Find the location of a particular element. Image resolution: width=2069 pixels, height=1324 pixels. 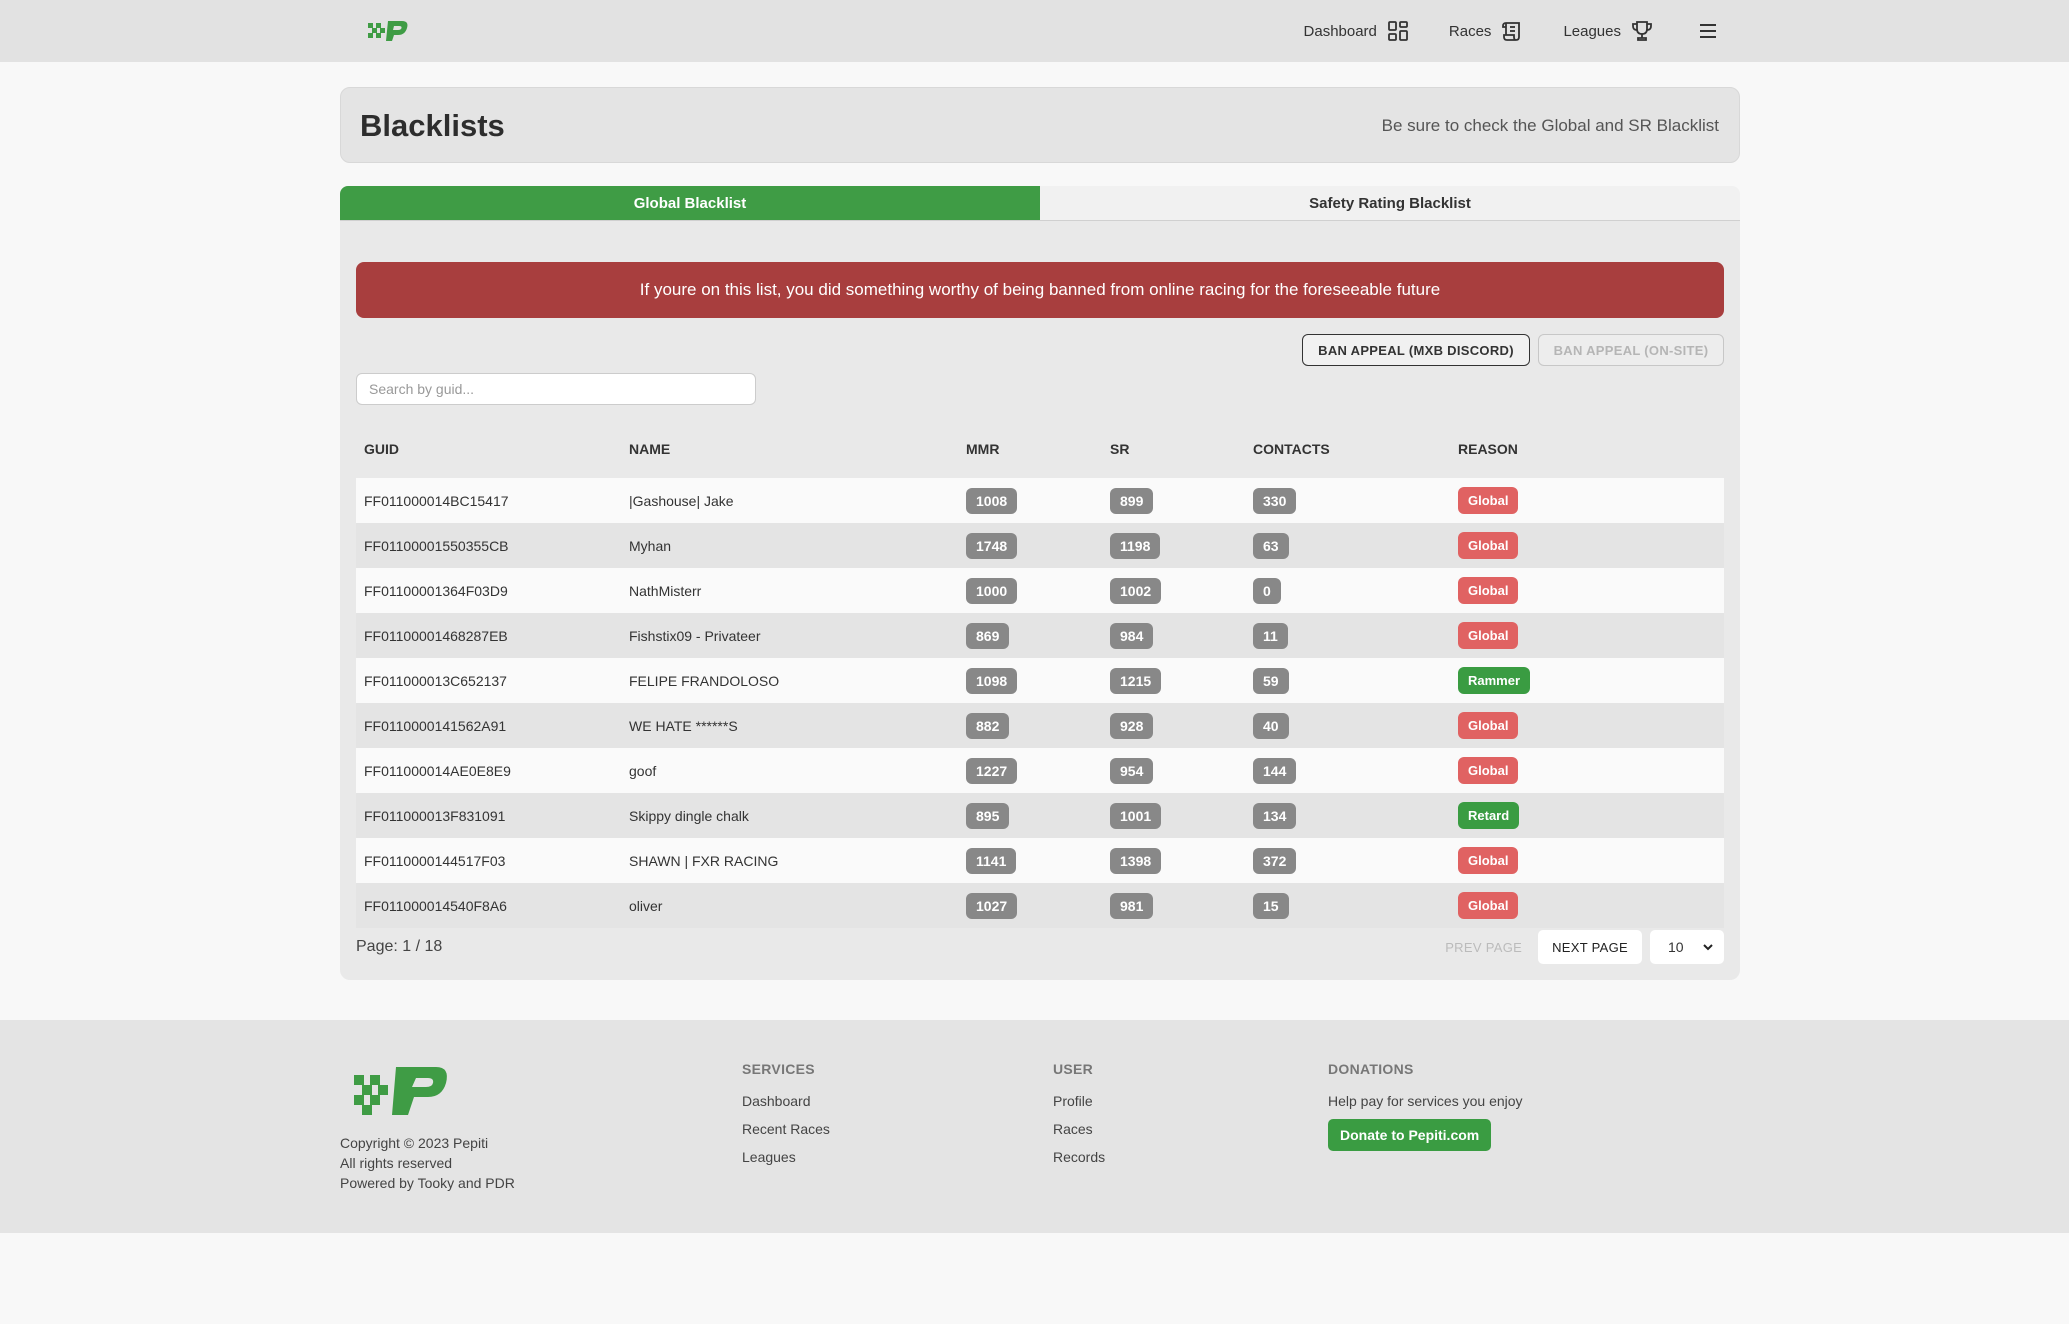

name-cell: WE HATE ******S is located at coordinates (789, 725).